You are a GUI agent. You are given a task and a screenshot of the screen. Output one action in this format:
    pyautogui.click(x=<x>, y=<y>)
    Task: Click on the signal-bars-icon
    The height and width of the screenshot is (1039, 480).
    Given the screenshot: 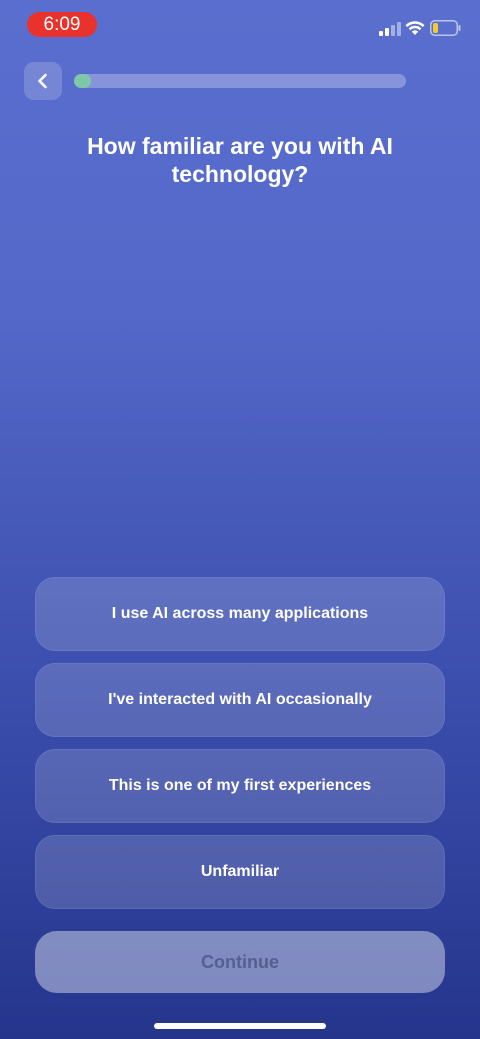 What is the action you would take?
    pyautogui.click(x=390, y=29)
    